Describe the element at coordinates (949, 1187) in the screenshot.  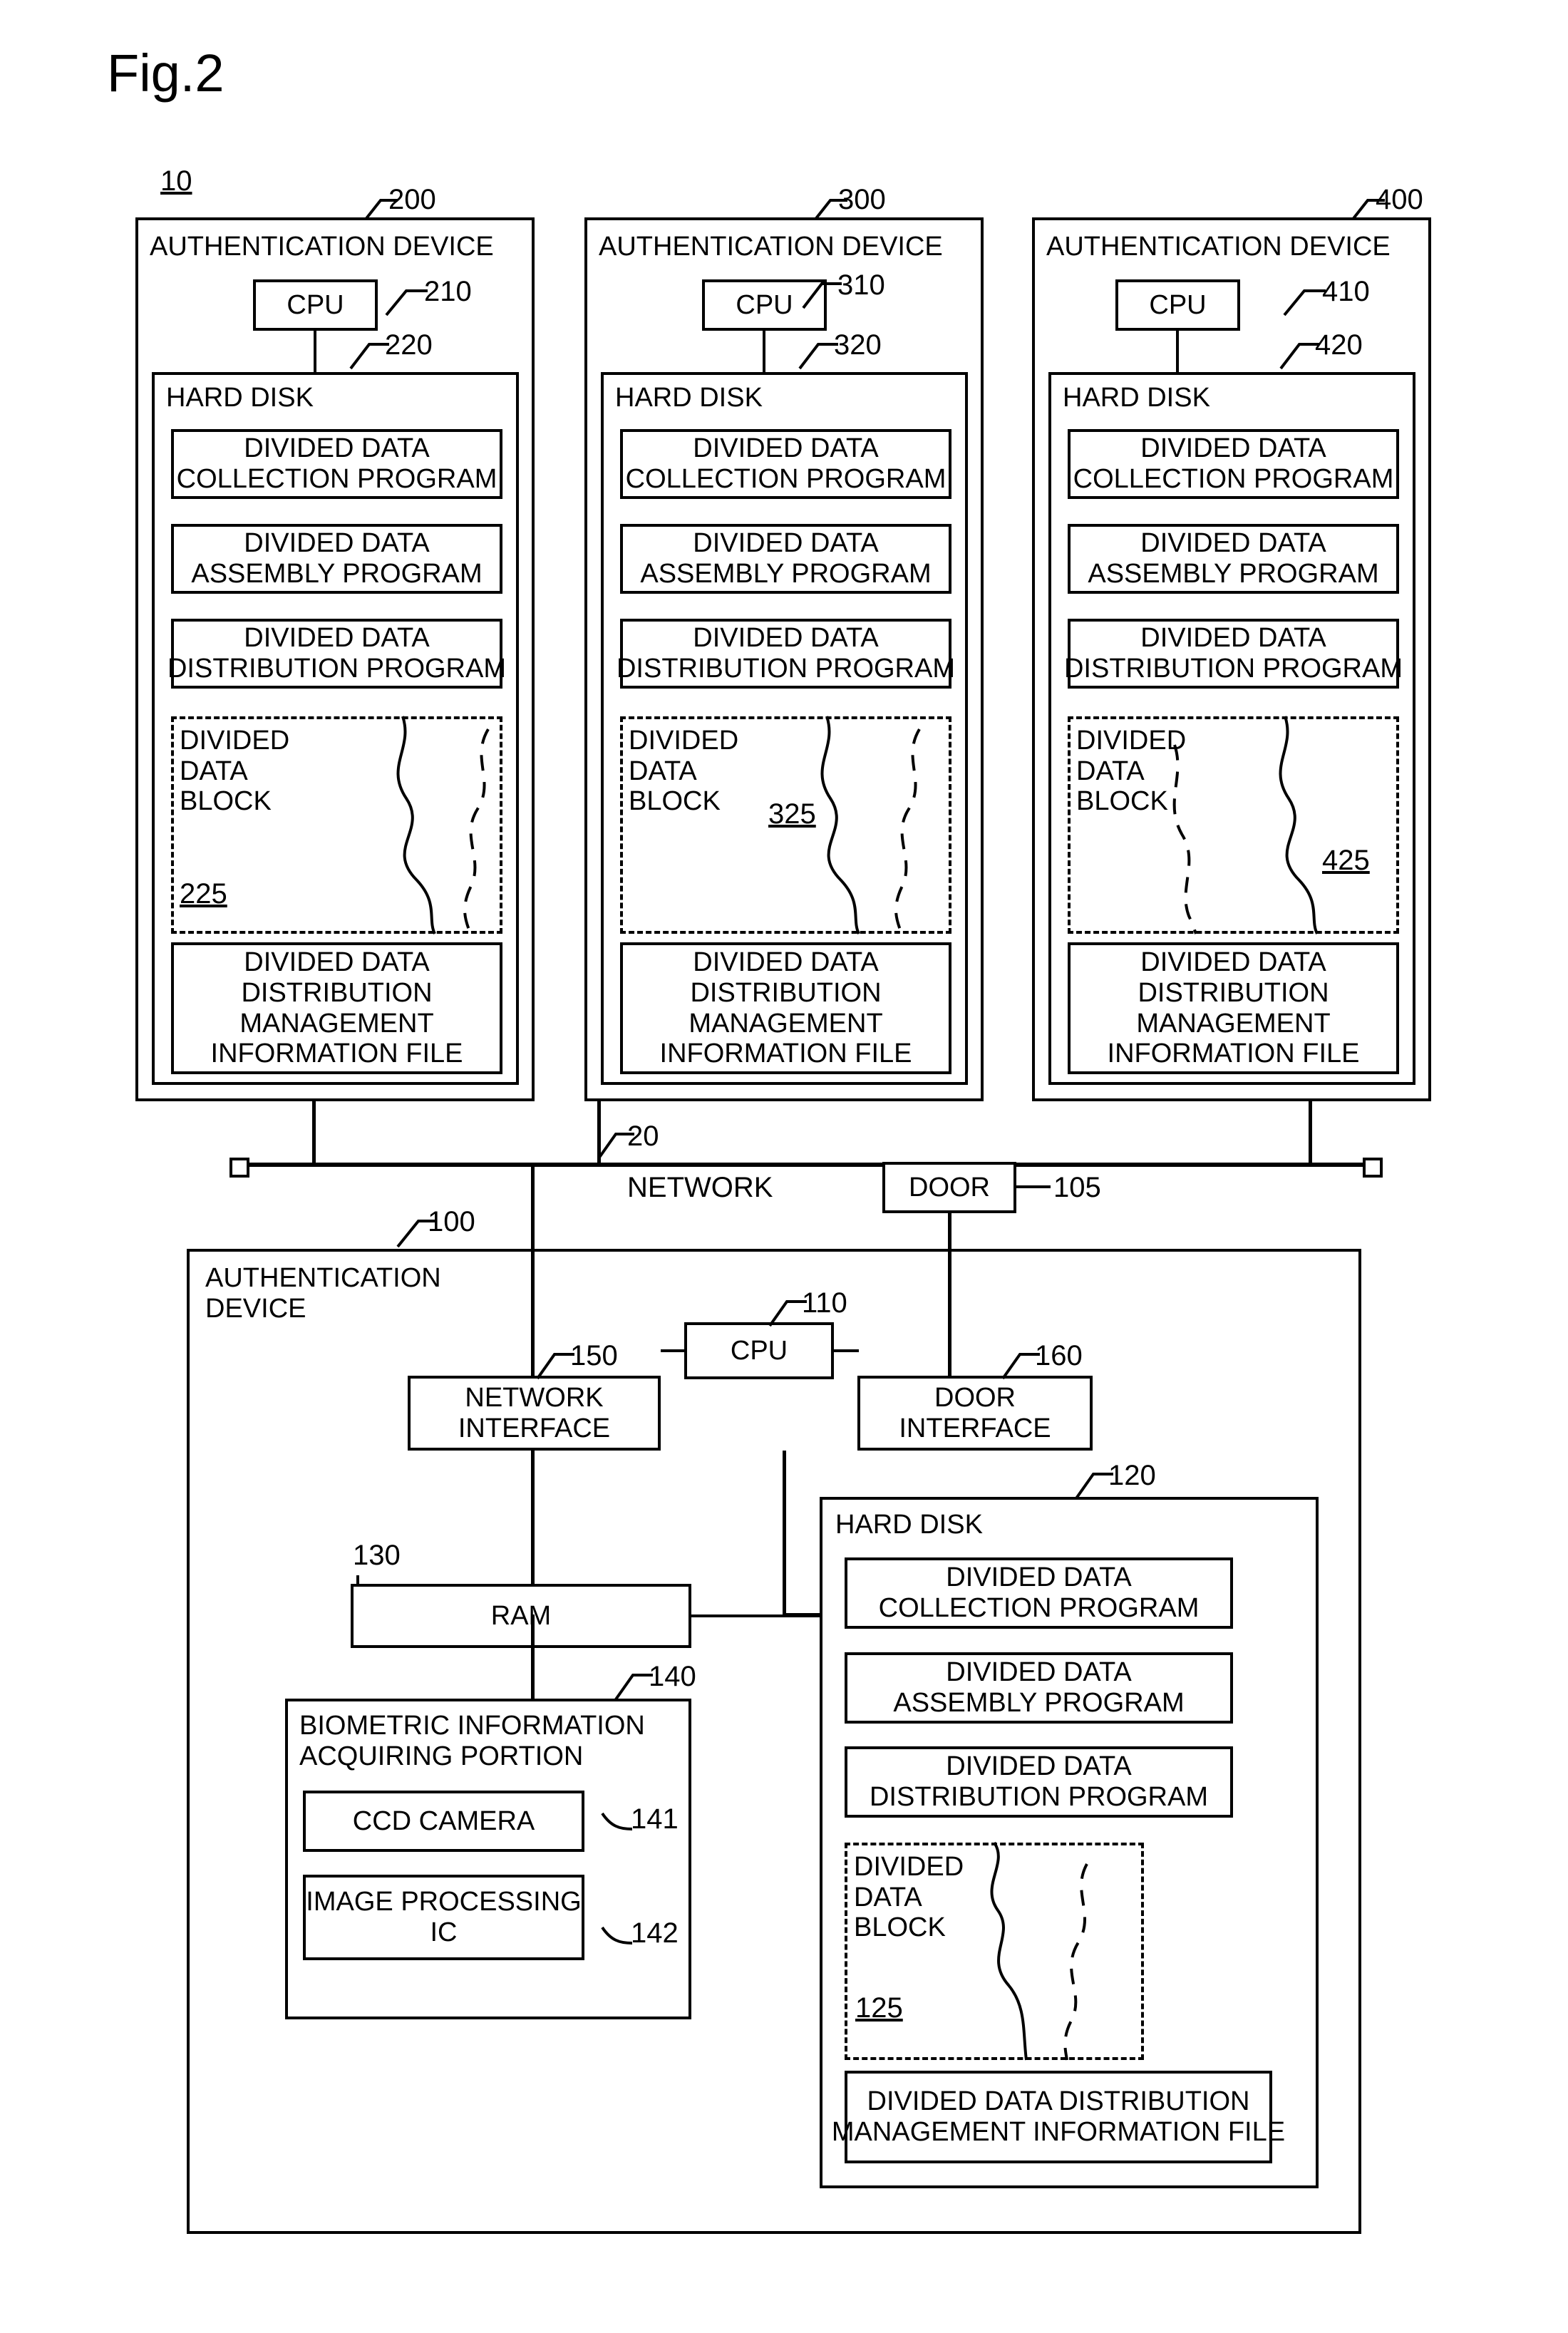
I see `door-box: DOOR` at that location.